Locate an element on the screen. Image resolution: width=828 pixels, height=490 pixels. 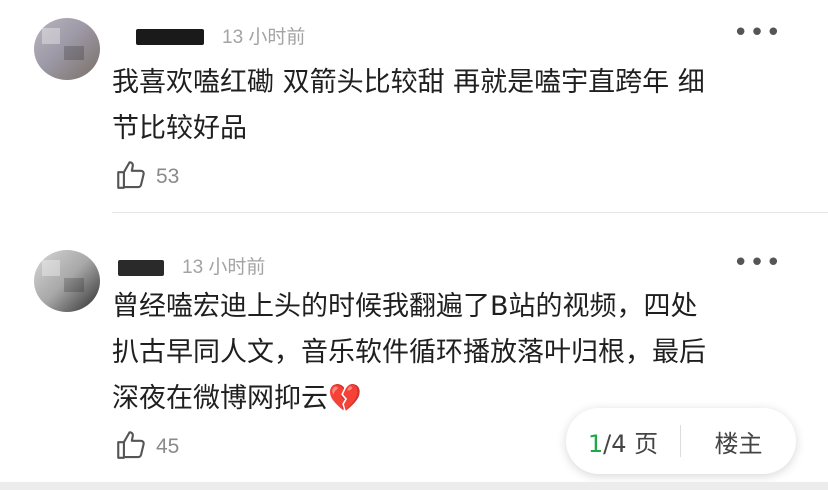
divider is located at coordinates (470, 212).